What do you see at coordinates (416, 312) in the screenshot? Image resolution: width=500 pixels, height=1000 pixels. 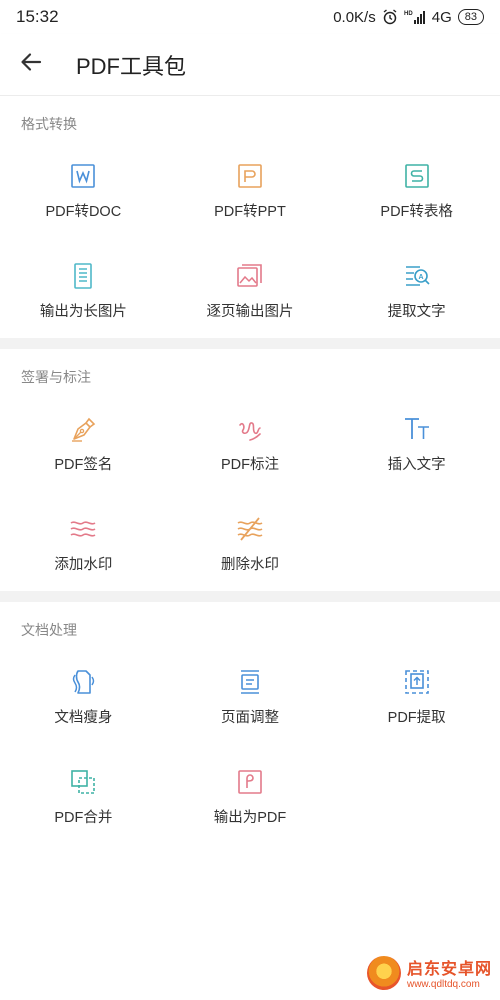 I see `tool-label: 提取文字` at bounding box center [416, 312].